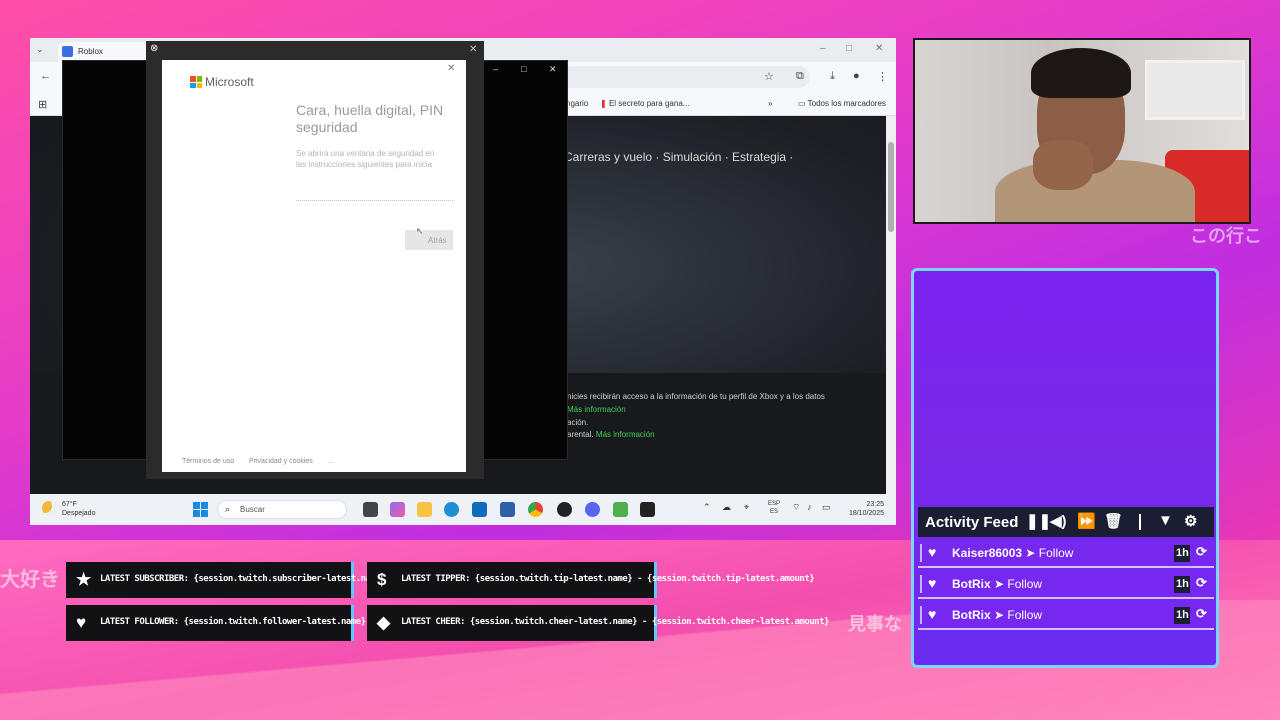 The height and width of the screenshot is (720, 1280). I want to click on dialog-divider, so click(374, 200).